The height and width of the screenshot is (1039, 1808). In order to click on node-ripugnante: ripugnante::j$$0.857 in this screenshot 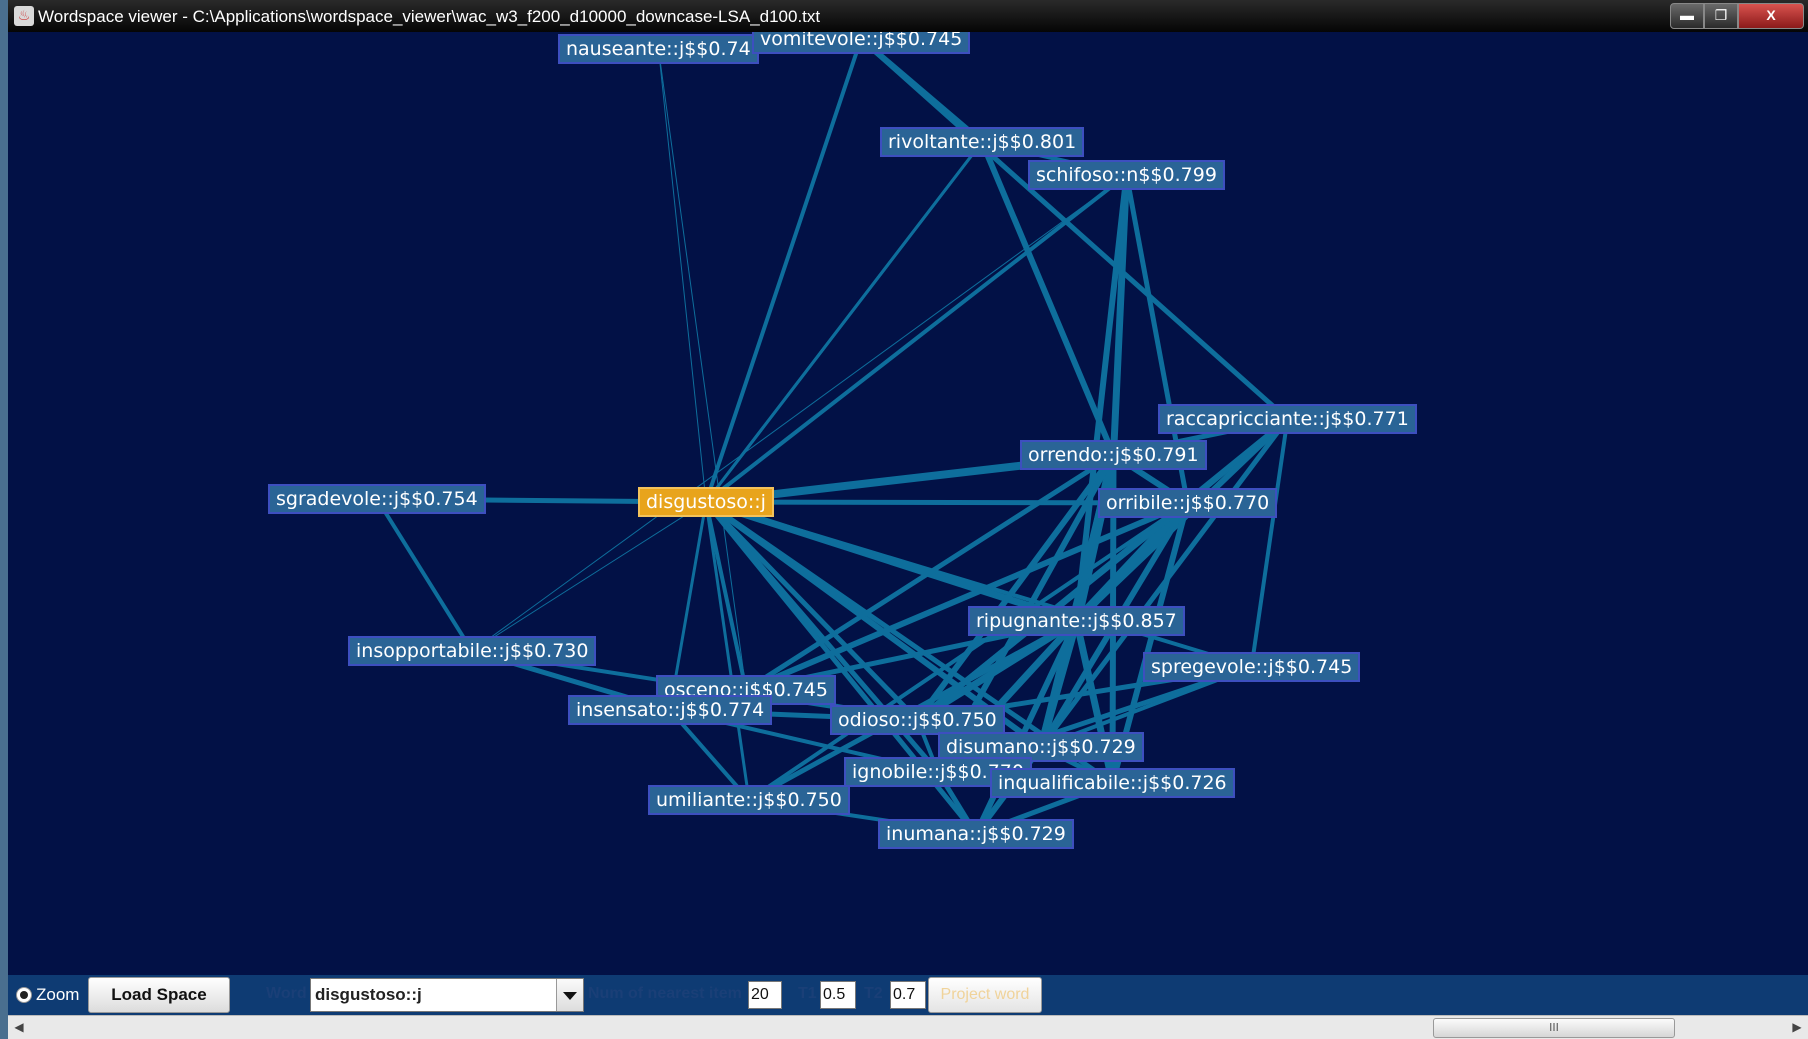, I will do `click(1076, 621)`.